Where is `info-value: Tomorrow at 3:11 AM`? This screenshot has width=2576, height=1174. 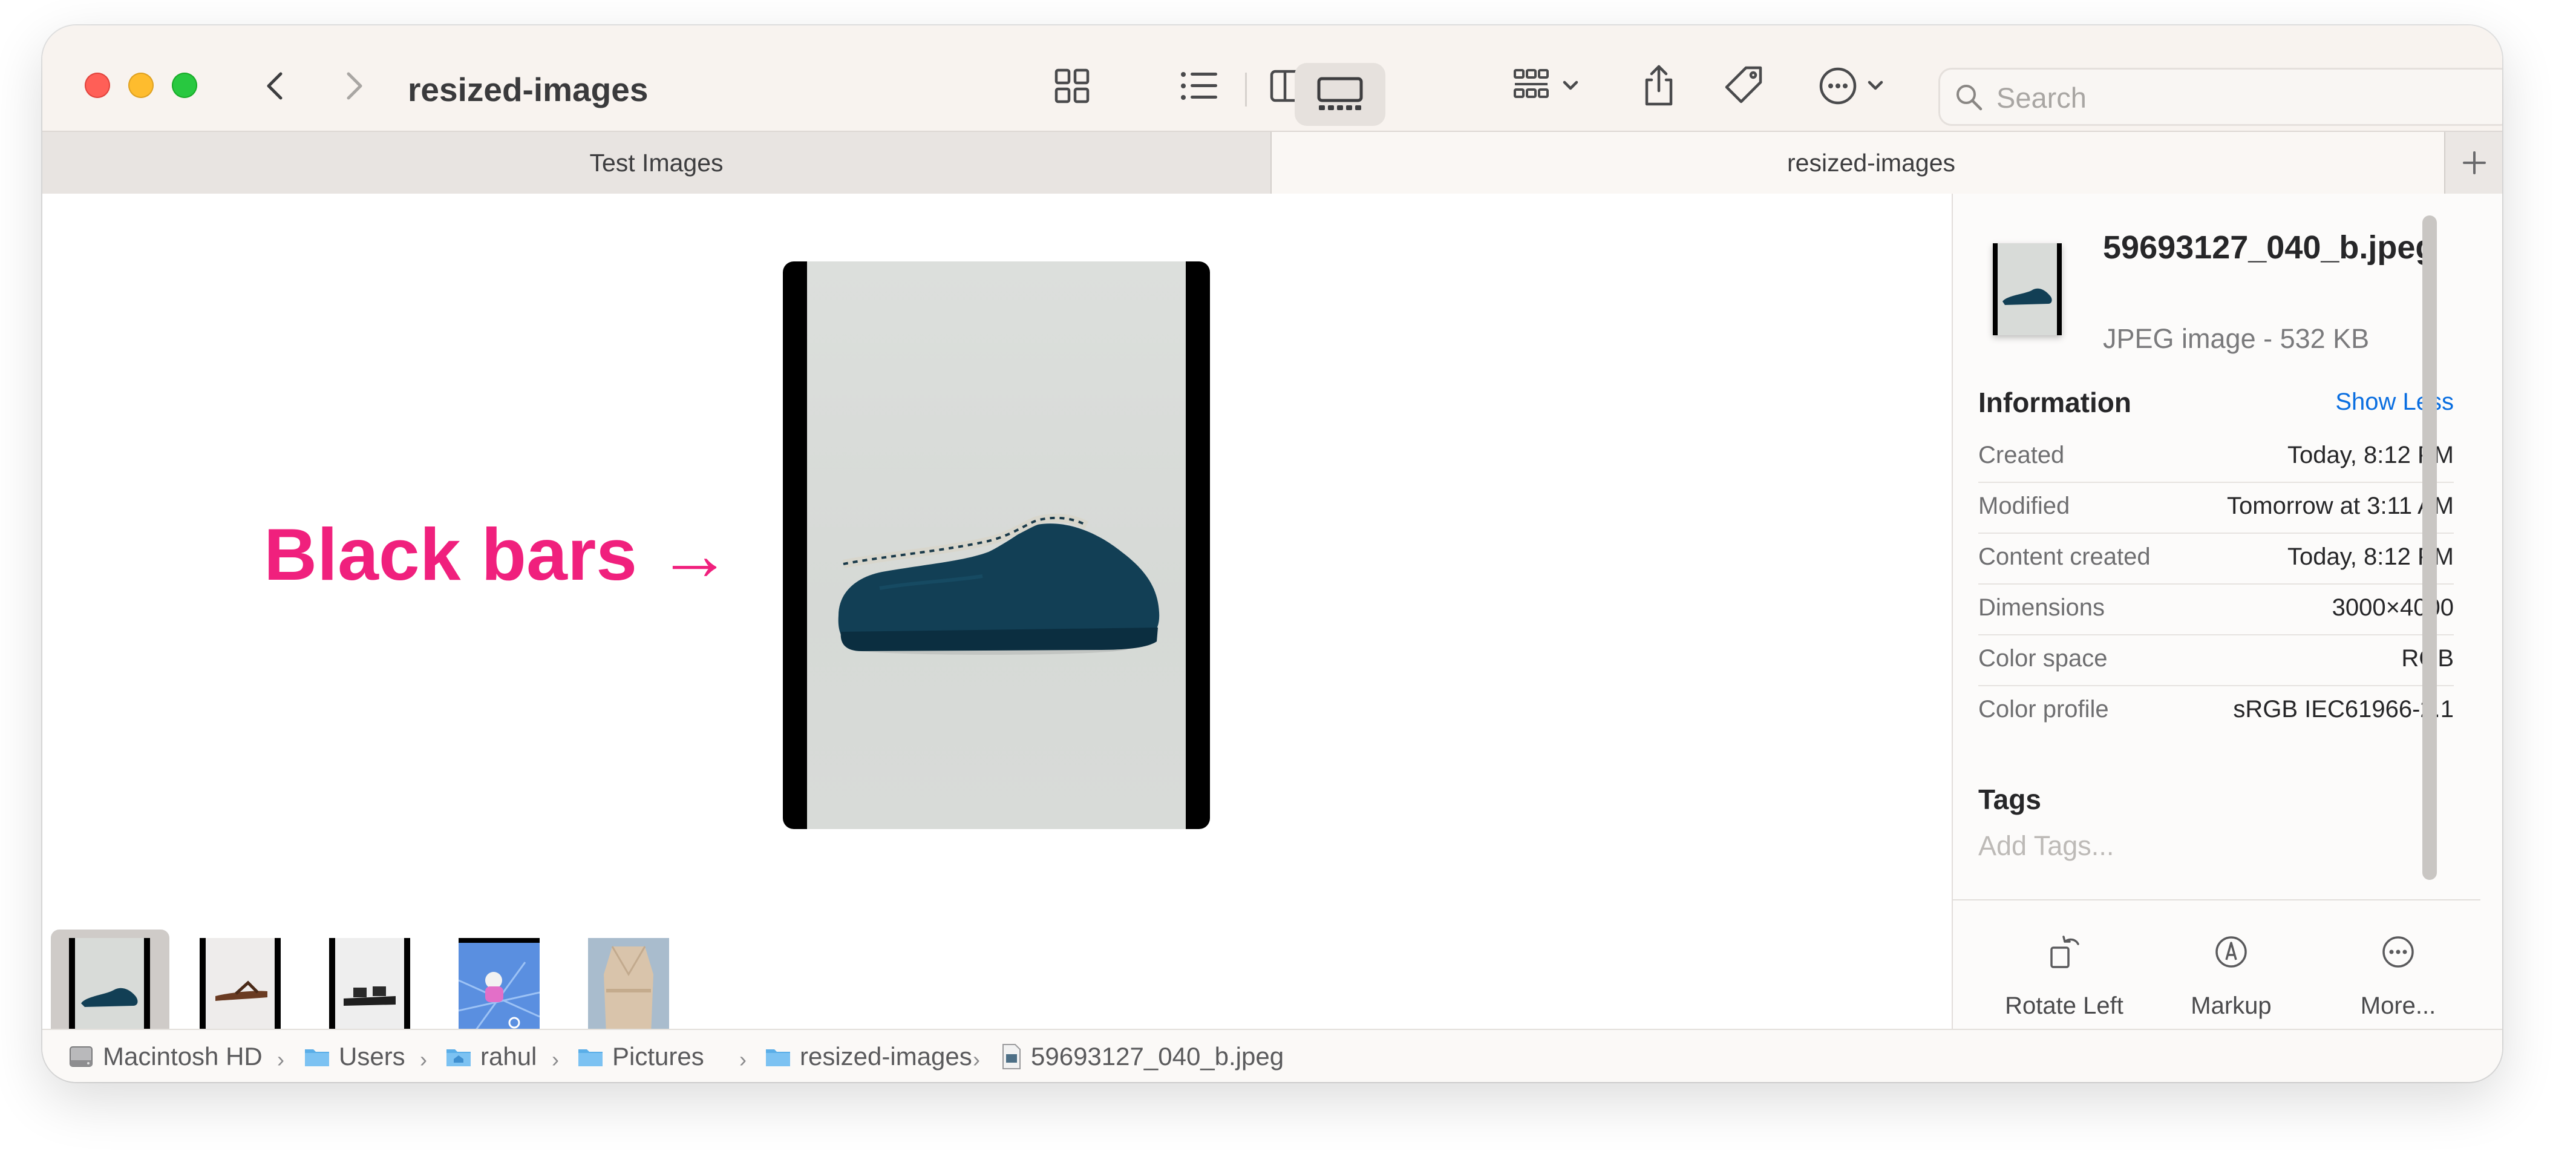 info-value: Tomorrow at 3:11 AM is located at coordinates (2340, 506).